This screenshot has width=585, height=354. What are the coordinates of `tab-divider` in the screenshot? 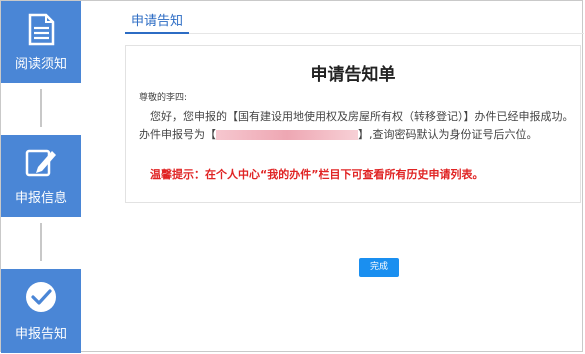 It's located at (386, 33).